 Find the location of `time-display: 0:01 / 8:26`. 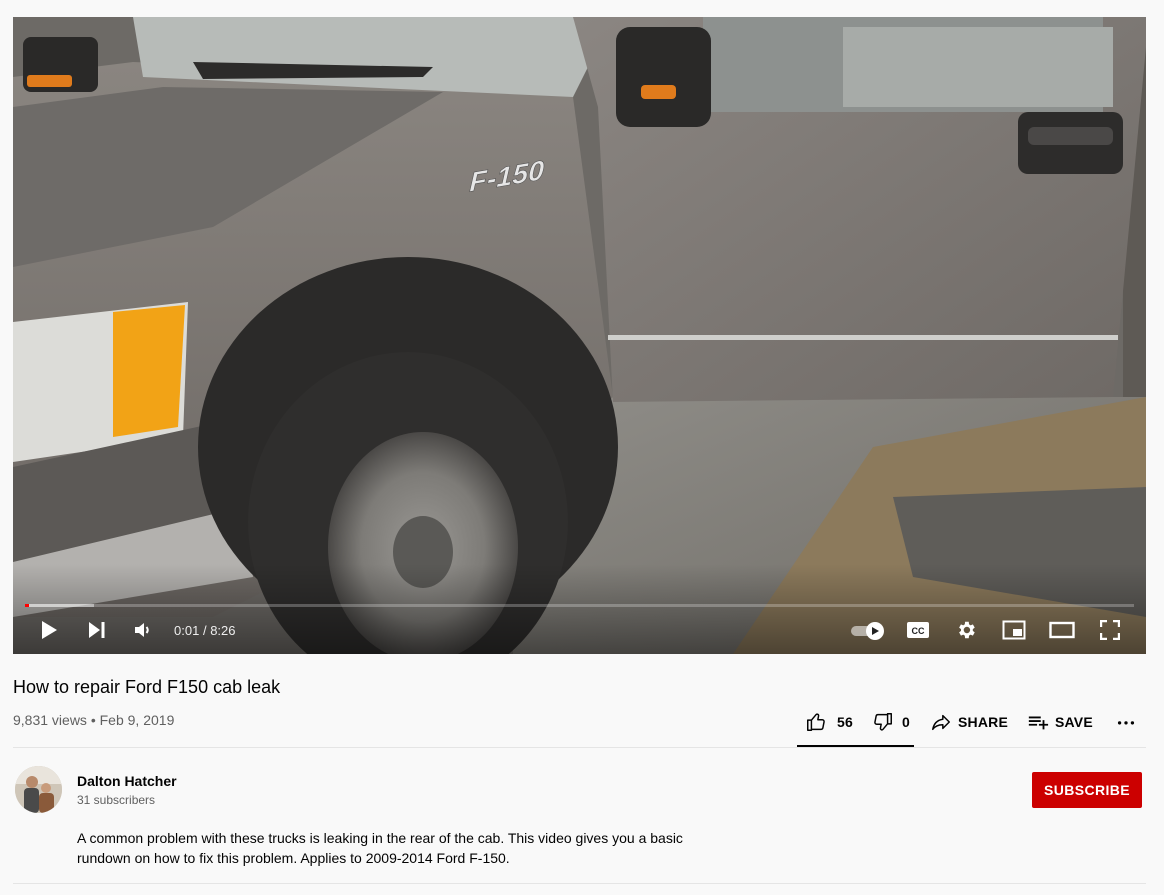

time-display: 0:01 / 8:26 is located at coordinates (205, 630).